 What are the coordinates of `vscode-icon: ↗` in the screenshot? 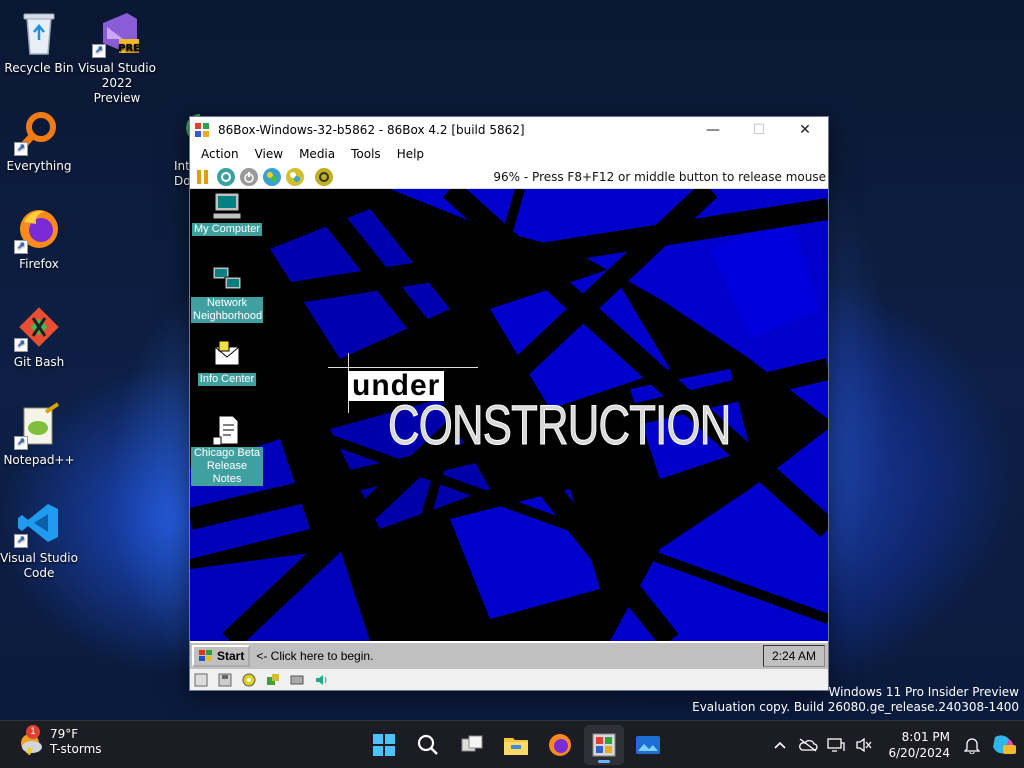 It's located at (39, 523).